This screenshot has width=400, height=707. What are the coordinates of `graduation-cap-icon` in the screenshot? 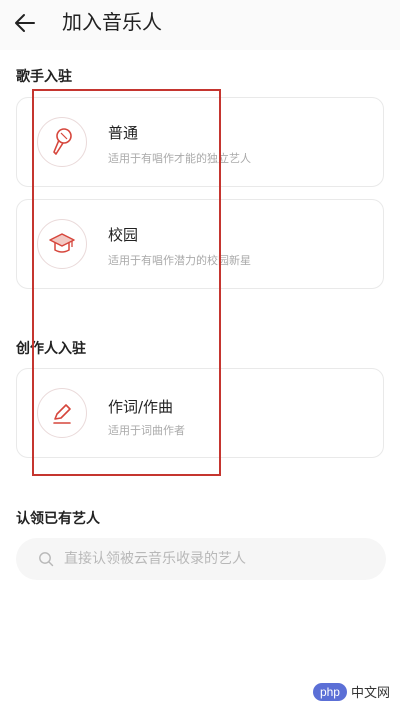 It's located at (62, 244).